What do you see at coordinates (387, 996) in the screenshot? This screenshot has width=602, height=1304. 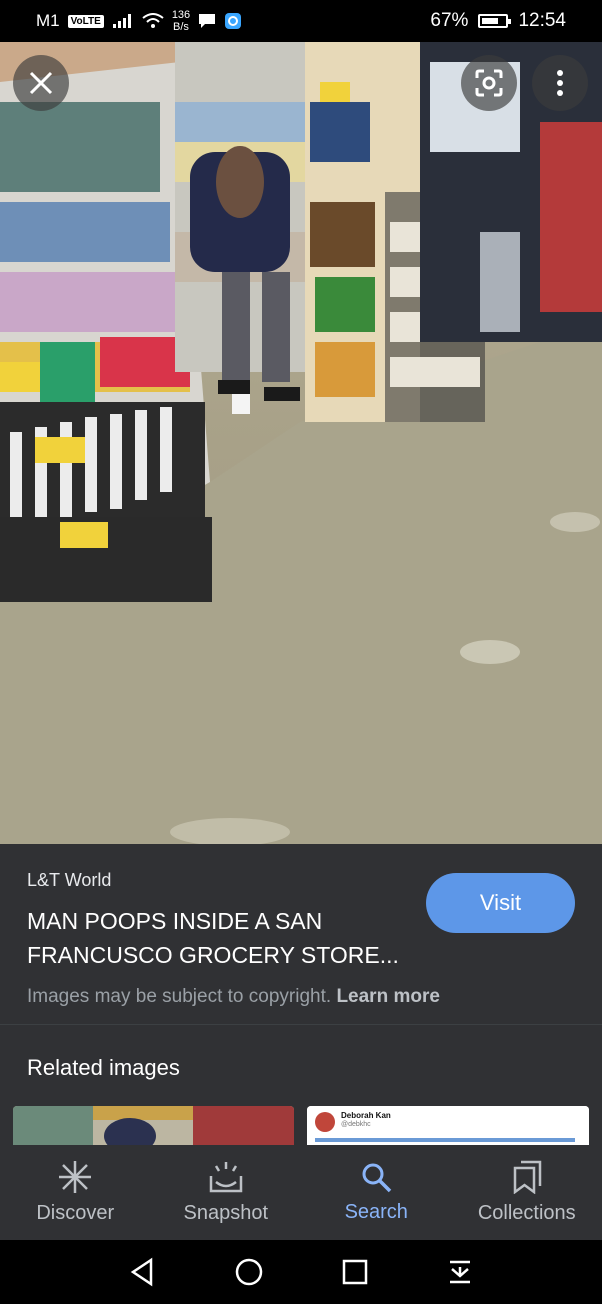 I see `learn-more-link: Learn more` at bounding box center [387, 996].